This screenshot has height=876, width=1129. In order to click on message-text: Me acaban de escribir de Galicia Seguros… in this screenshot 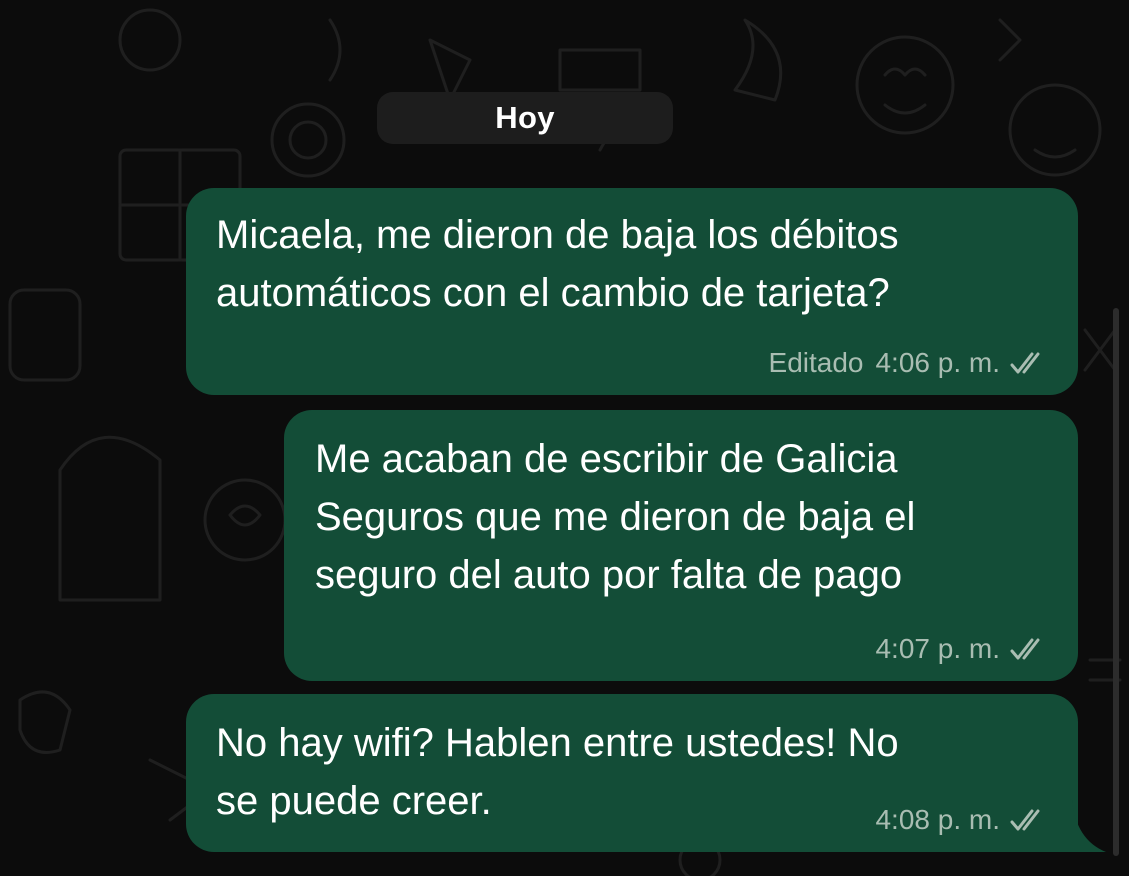, I will do `click(615, 517)`.